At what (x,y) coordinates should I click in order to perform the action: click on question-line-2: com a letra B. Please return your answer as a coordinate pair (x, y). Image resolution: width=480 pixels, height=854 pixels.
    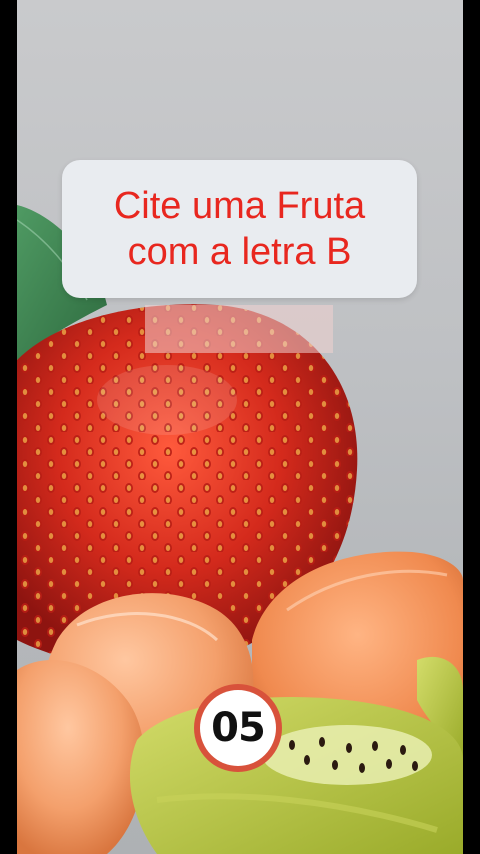
    Looking at the image, I should click on (239, 252).